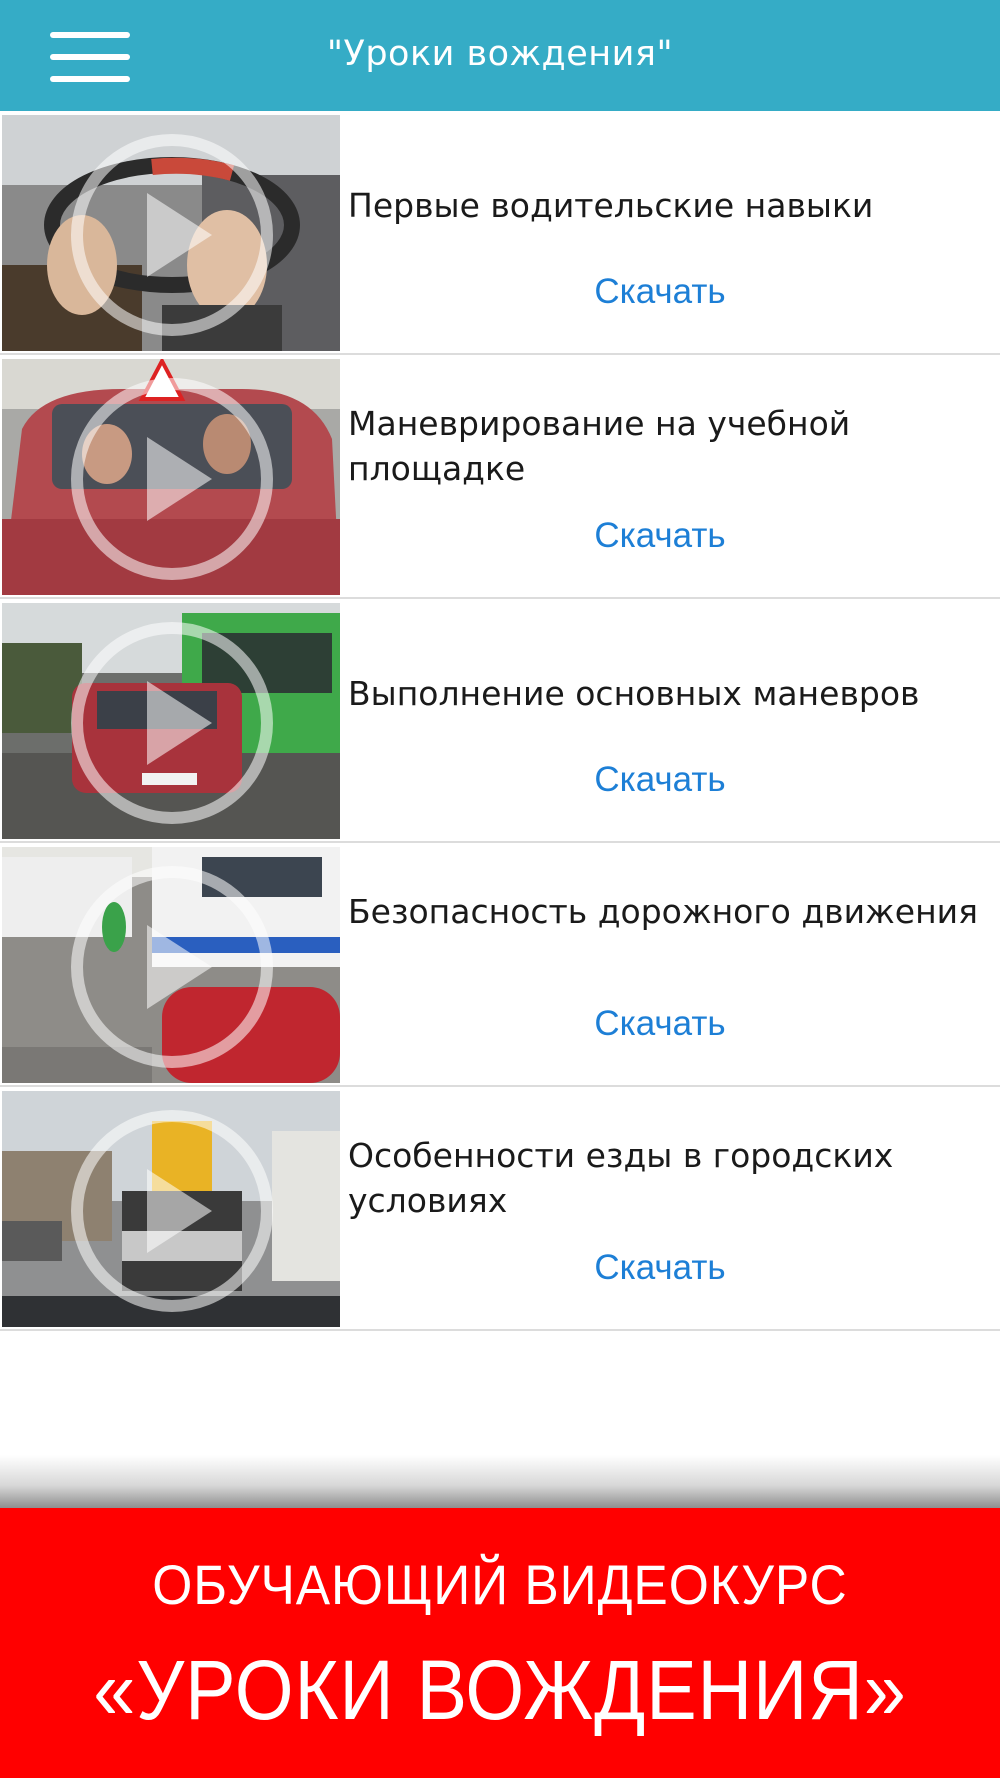 The width and height of the screenshot is (1000, 1778). I want to click on app-header: "Уроки вождения", so click(500, 55).